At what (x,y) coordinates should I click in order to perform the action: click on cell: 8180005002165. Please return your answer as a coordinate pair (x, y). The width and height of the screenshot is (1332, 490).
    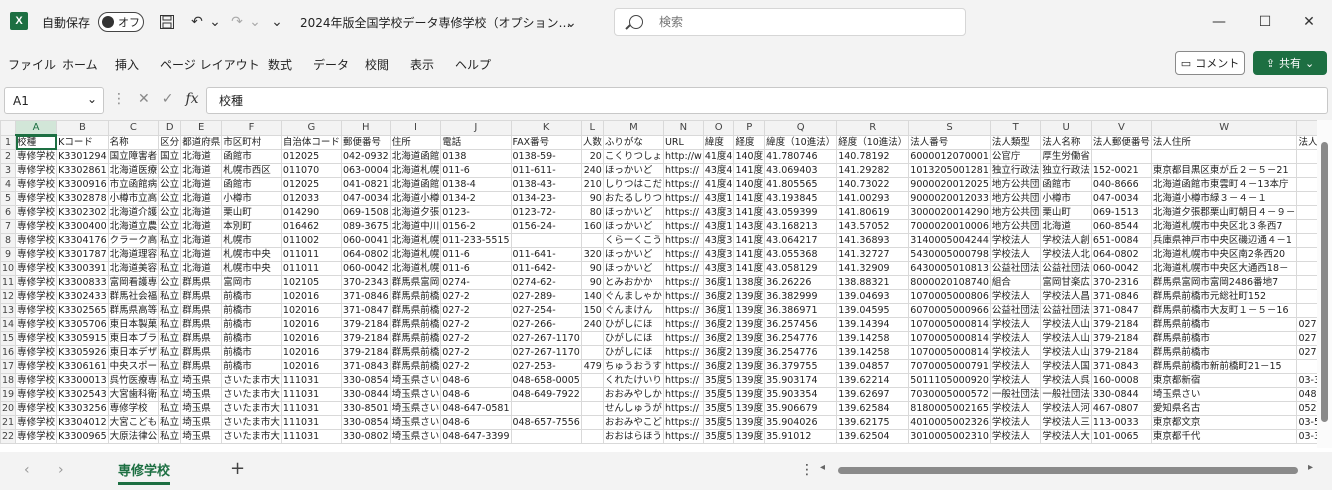
    Looking at the image, I should click on (949, 408).